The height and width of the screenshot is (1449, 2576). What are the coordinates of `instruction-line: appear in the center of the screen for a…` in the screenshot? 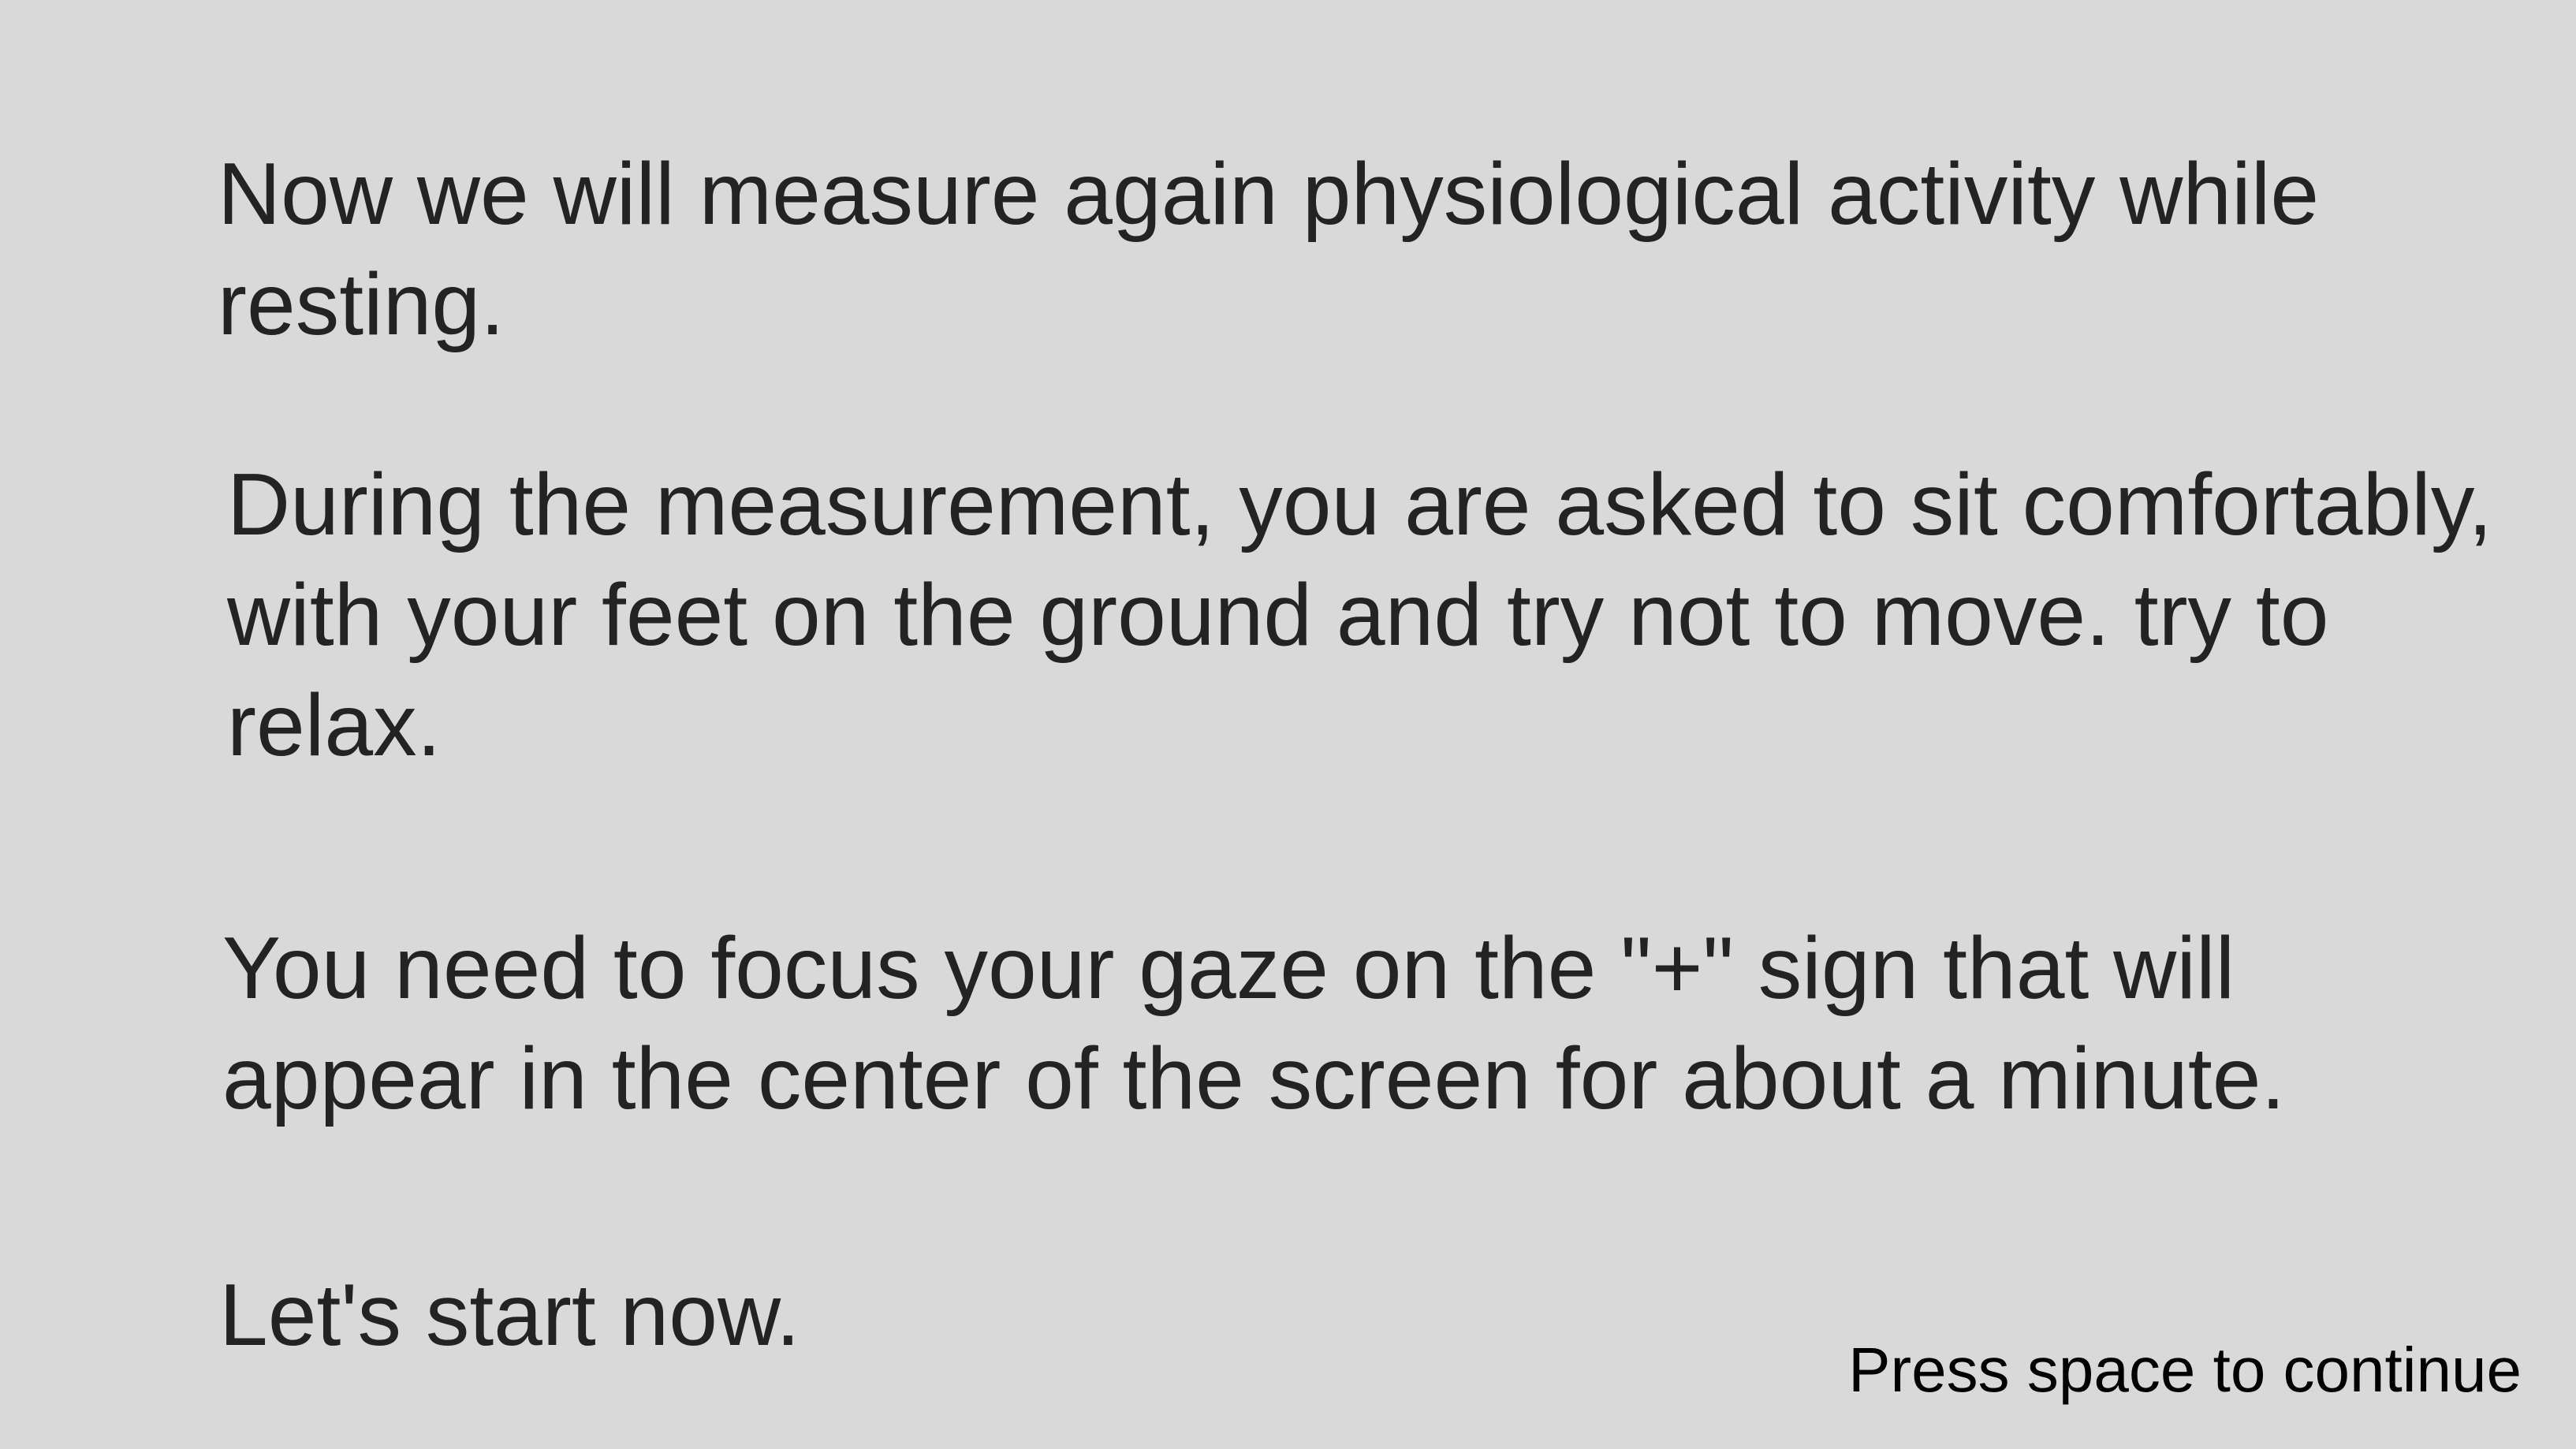 It's located at (1254, 1078).